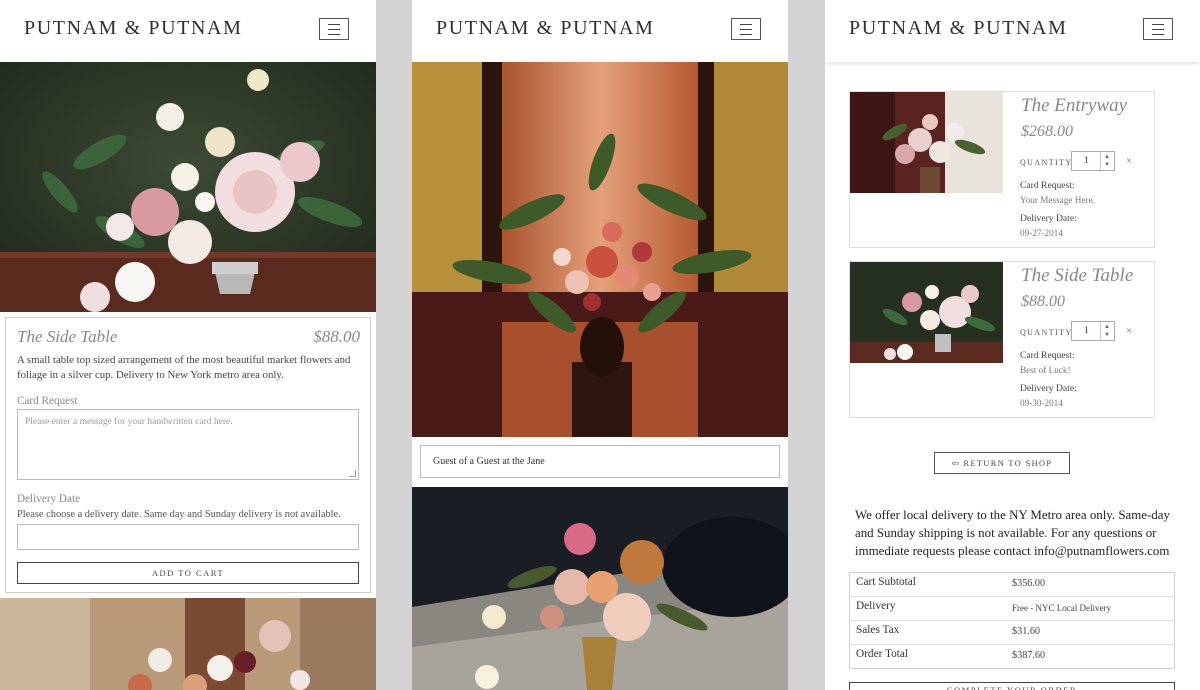  What do you see at coordinates (188, 537) in the screenshot?
I see `delivery-date-input` at bounding box center [188, 537].